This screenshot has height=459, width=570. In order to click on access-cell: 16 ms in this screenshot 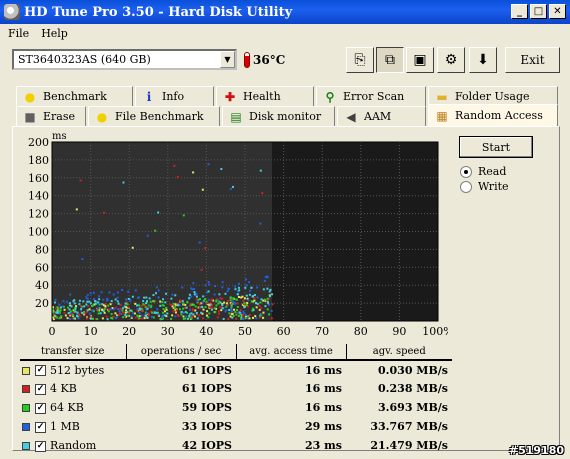, I will do `click(323, 407)`.